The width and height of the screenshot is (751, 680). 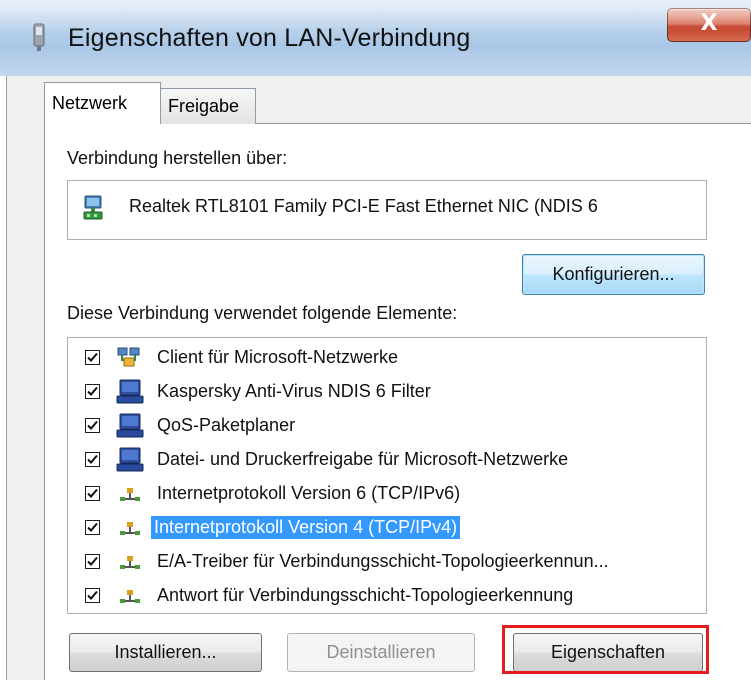 I want to click on list-item-label: Client für Microsoft-Netzwerke, so click(x=278, y=357).